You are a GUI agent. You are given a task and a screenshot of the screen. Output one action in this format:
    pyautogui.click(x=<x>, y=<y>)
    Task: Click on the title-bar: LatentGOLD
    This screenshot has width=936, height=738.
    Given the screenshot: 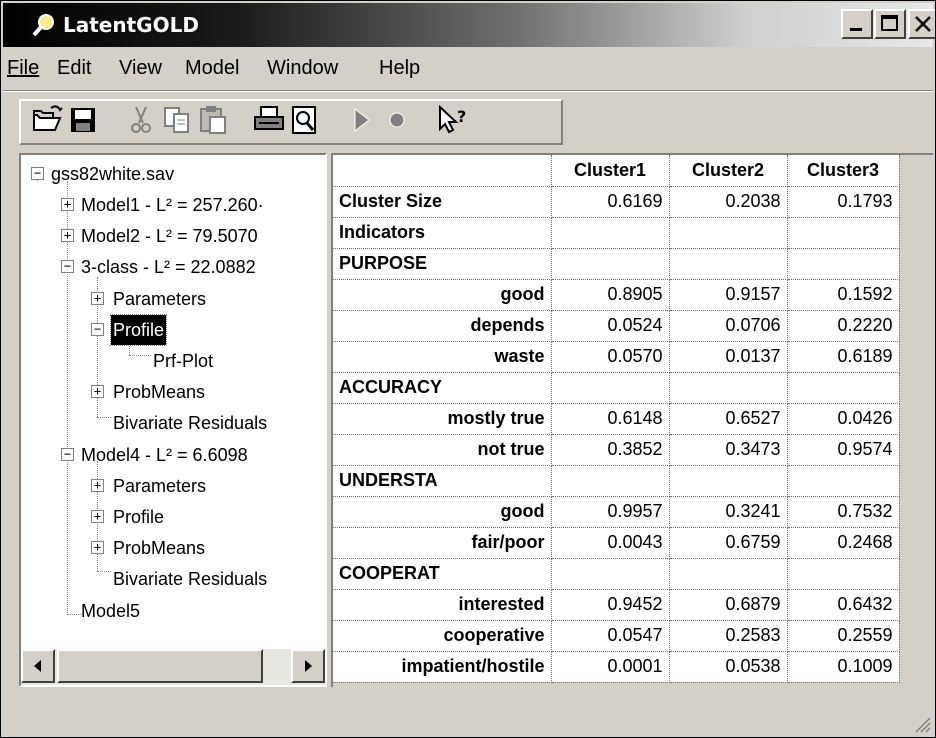 What is the action you would take?
    pyautogui.click(x=469, y=25)
    